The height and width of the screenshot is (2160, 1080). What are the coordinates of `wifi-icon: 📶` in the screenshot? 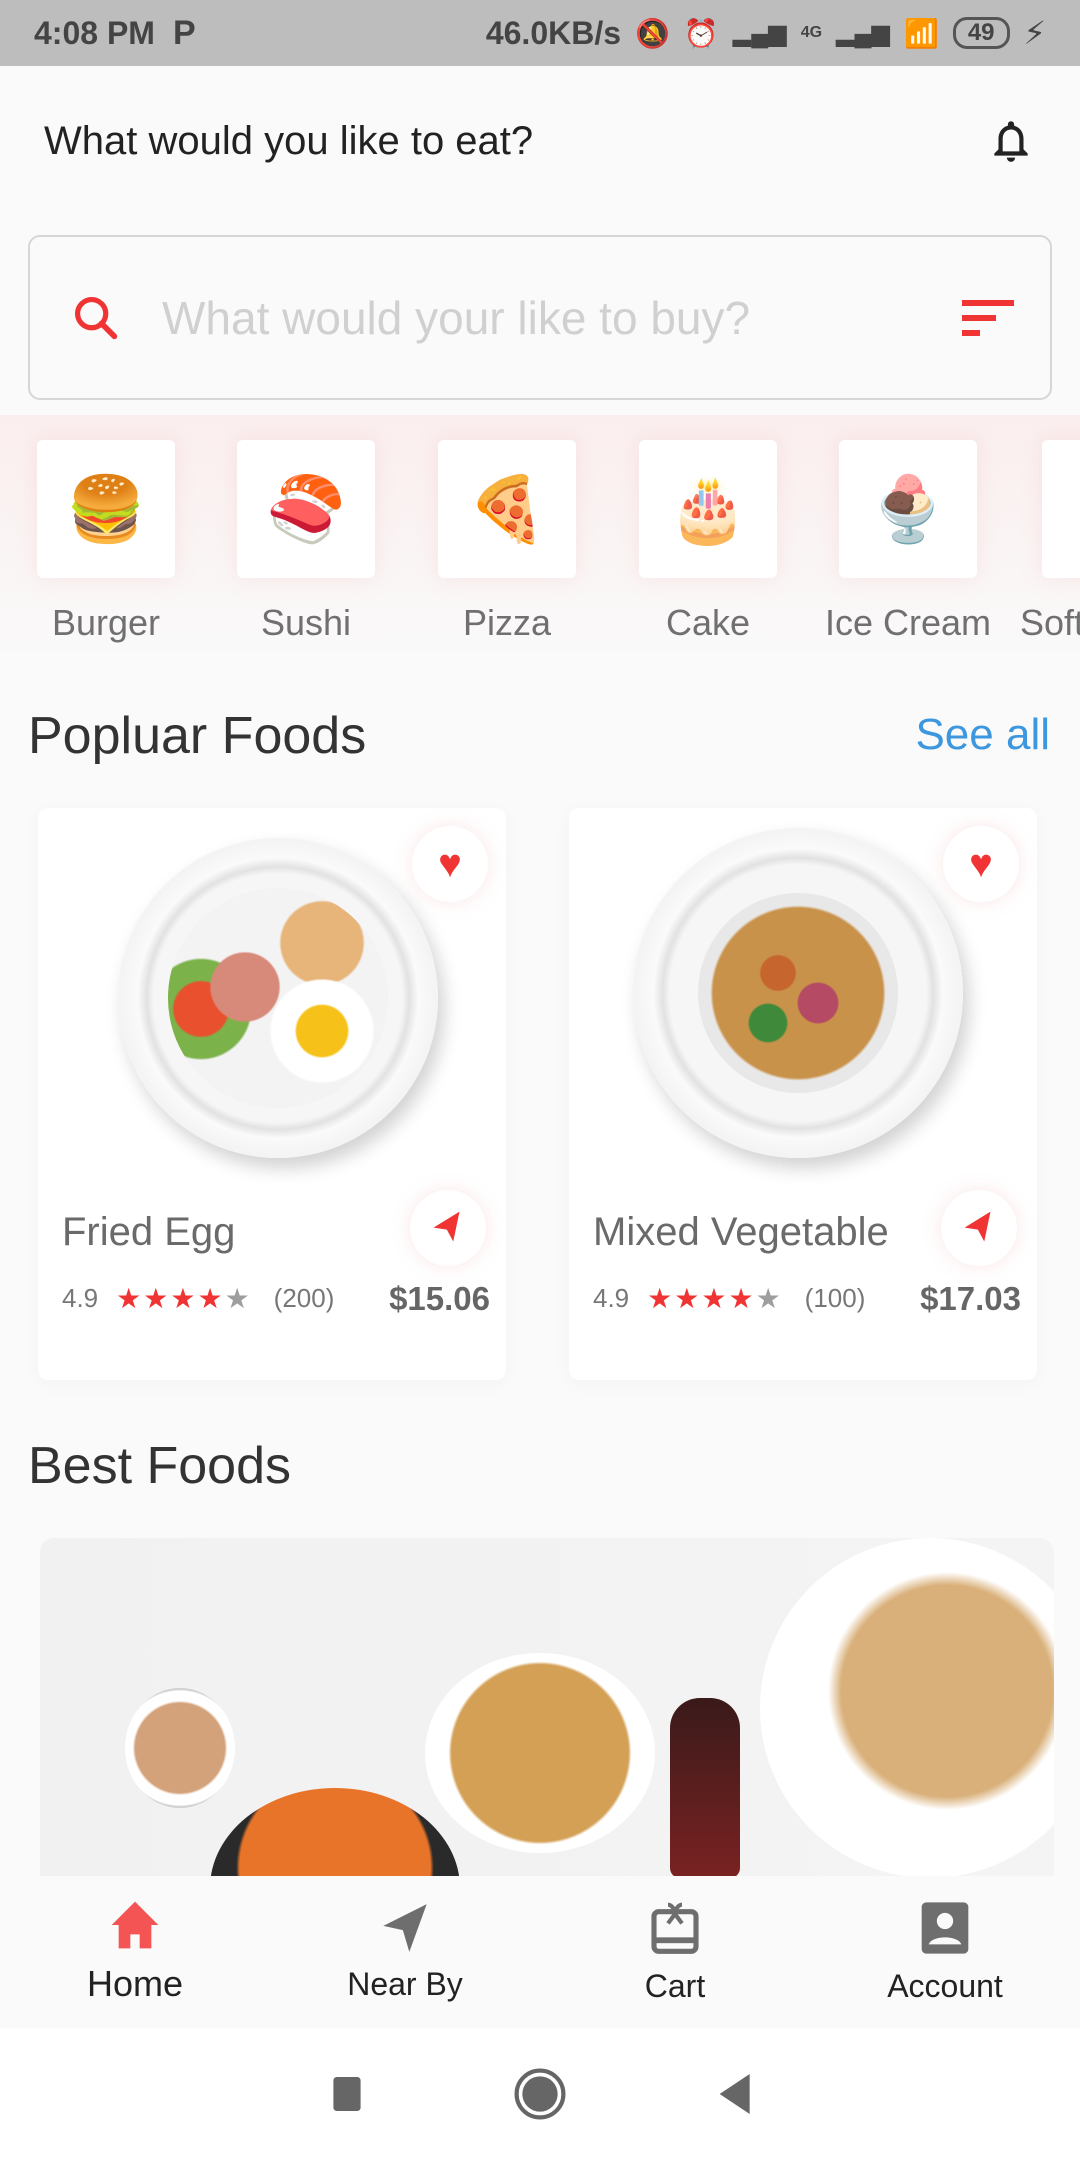 It's located at (921, 33).